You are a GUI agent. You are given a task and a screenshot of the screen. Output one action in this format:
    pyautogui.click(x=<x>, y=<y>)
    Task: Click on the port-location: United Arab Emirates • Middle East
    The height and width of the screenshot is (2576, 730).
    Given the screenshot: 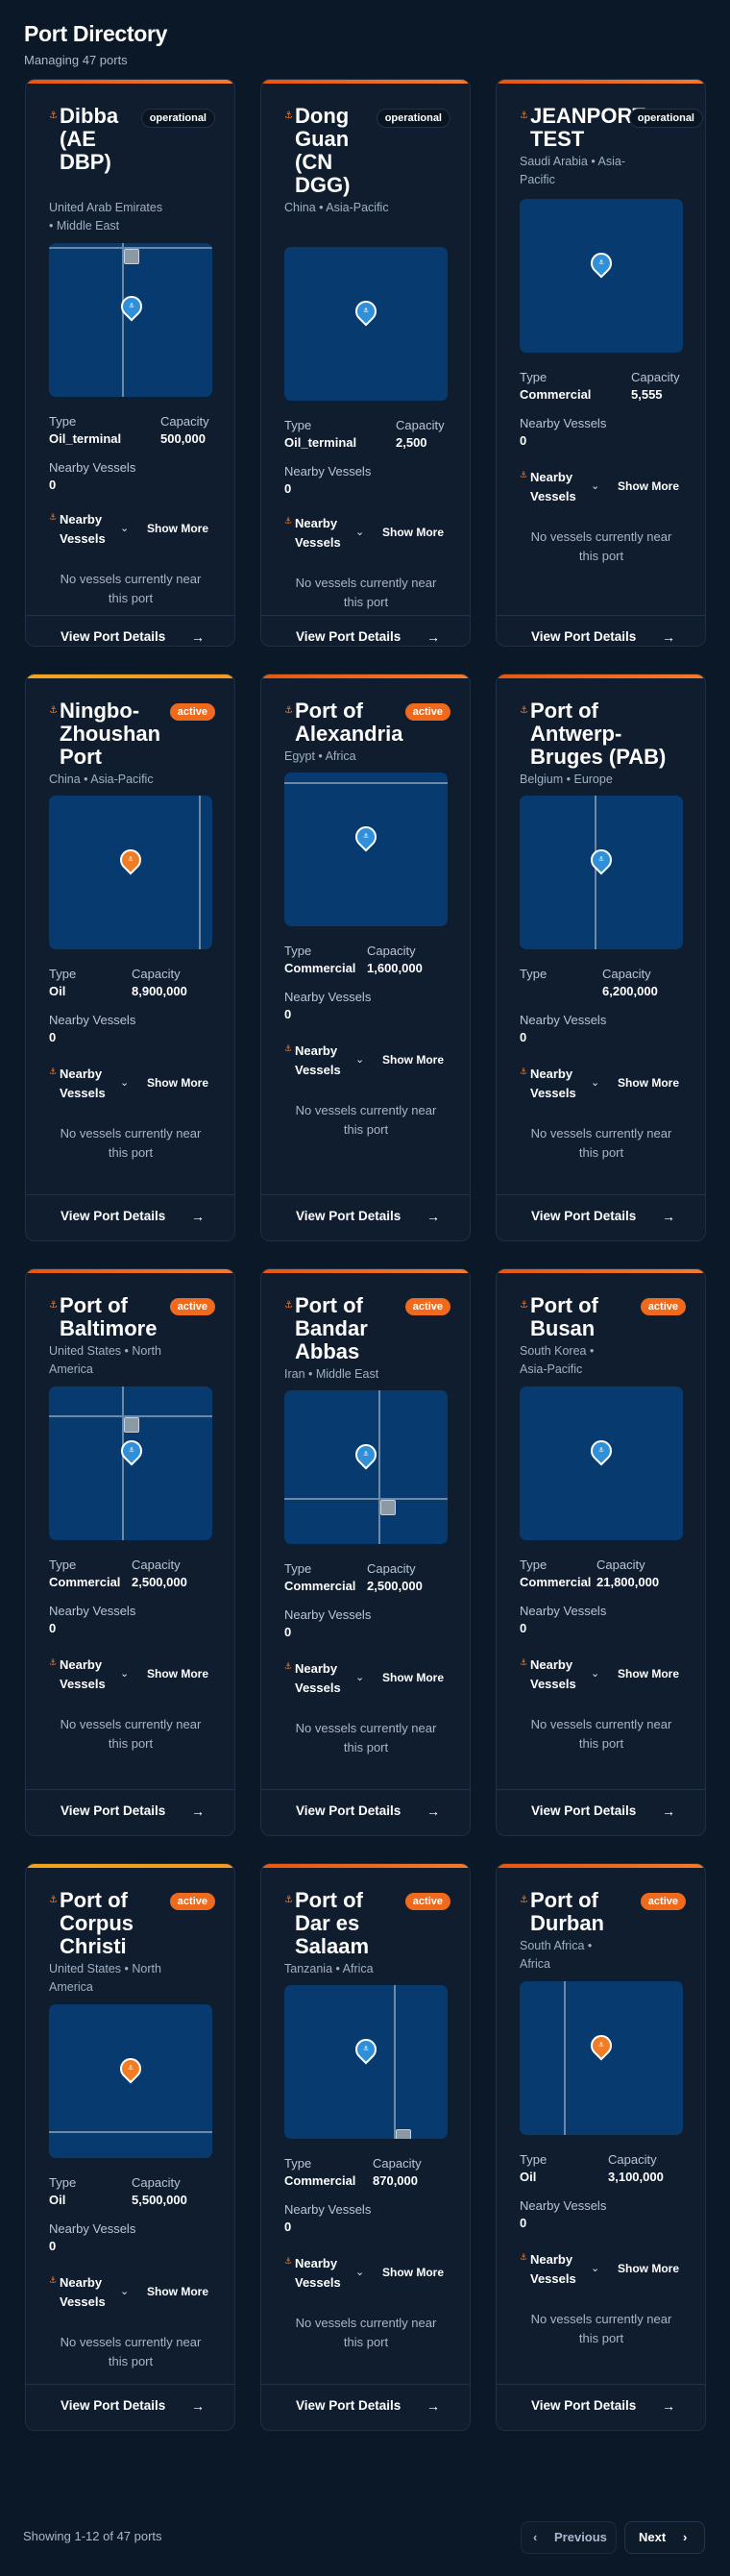 What is the action you would take?
    pyautogui.click(x=106, y=217)
    